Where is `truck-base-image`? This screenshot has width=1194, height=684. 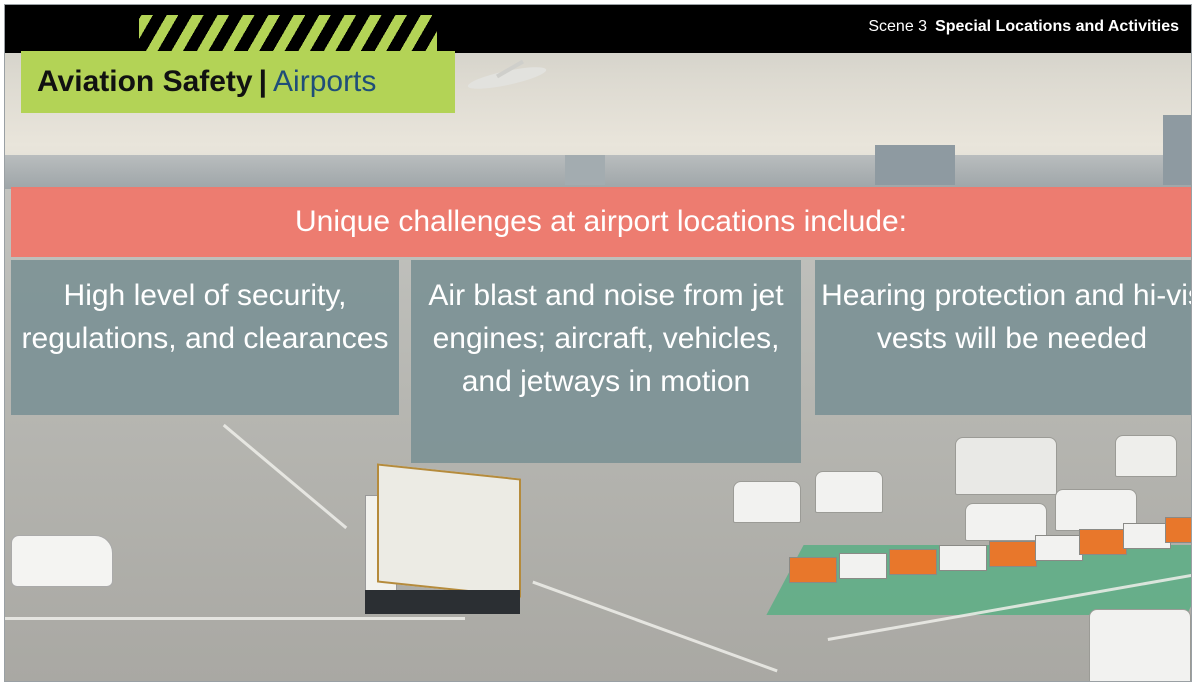
truck-base-image is located at coordinates (442, 602).